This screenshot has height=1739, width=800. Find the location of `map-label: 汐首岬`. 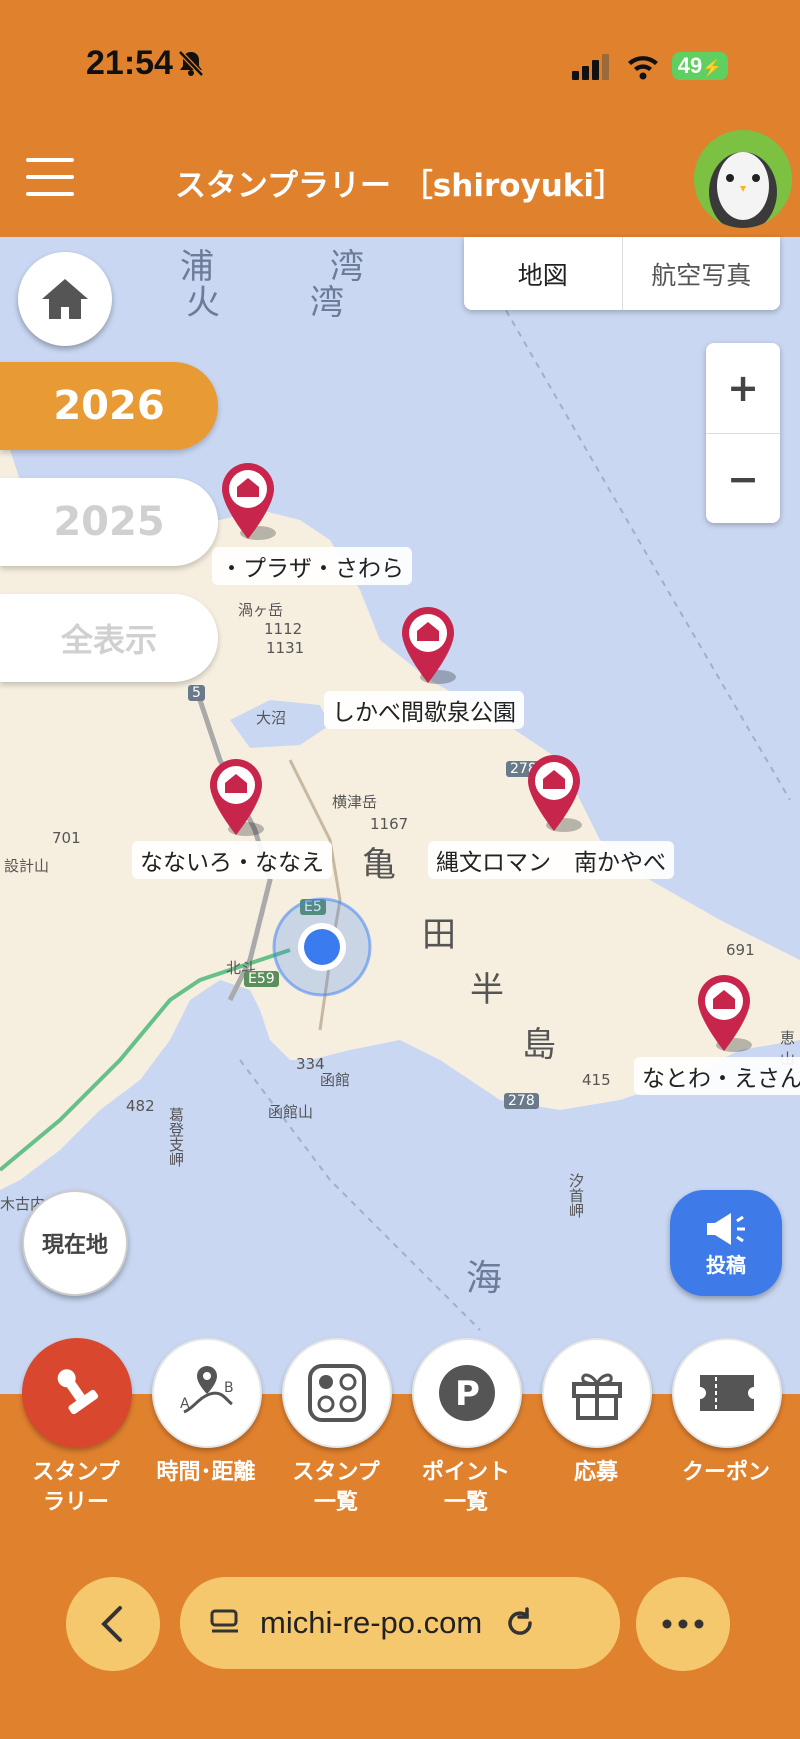

map-label: 汐首岬 is located at coordinates (576, 1195).